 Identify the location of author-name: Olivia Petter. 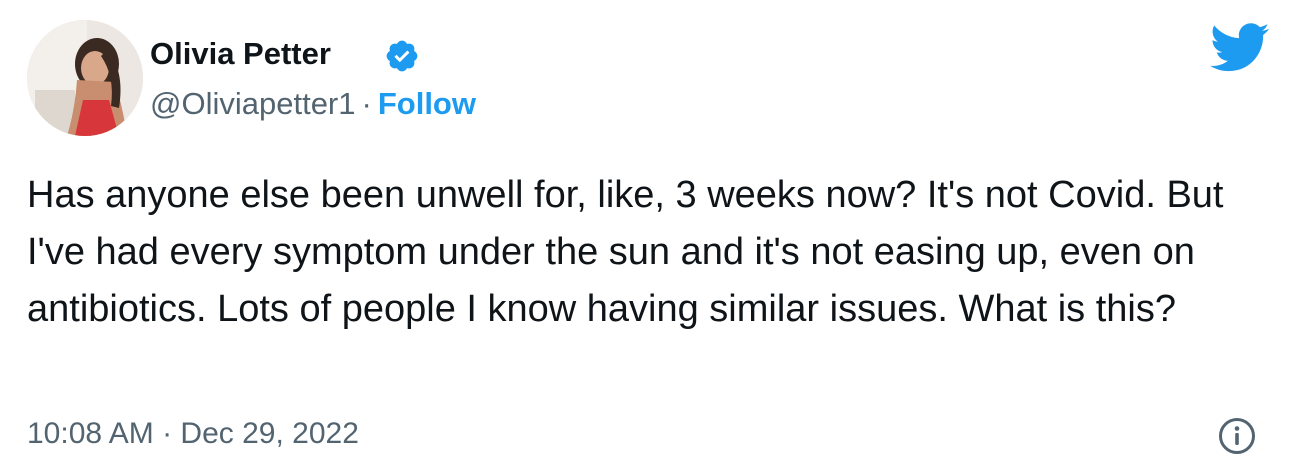
(240, 54).